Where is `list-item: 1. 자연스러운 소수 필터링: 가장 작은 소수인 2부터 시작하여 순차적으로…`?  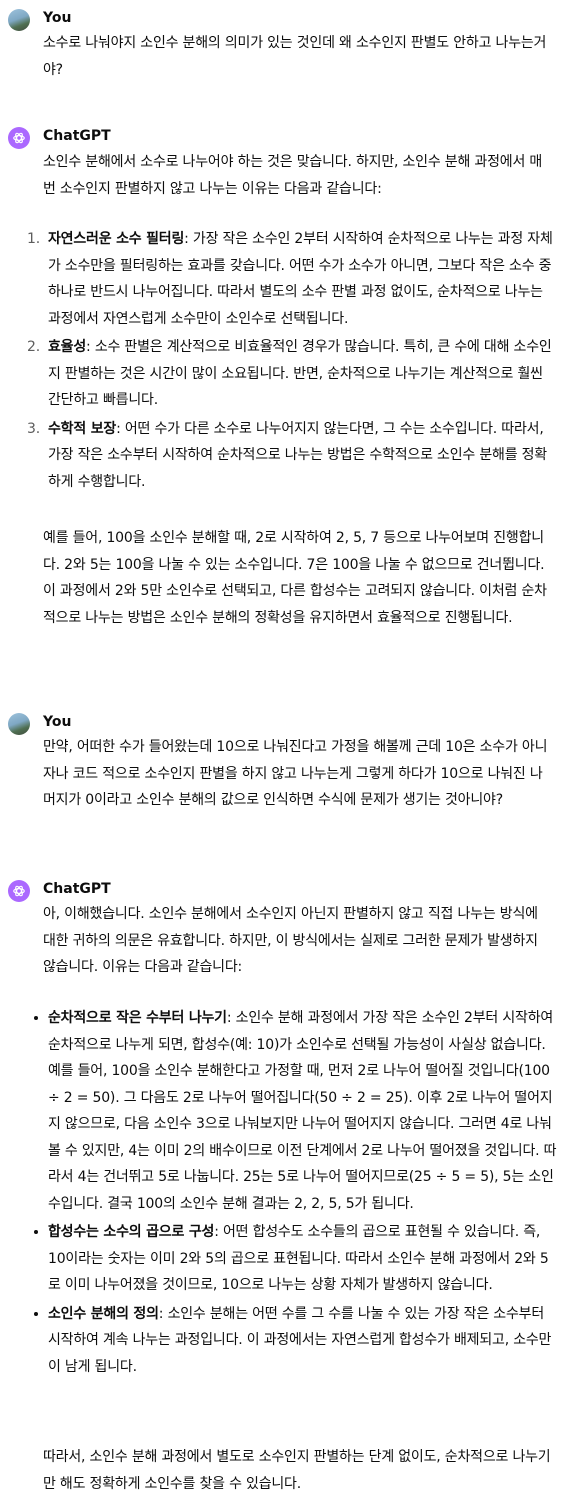 list-item: 1. 자연스러운 소수 필터링: 가장 작은 소수인 2부터 시작하여 순차적으로… is located at coordinates (290, 279).